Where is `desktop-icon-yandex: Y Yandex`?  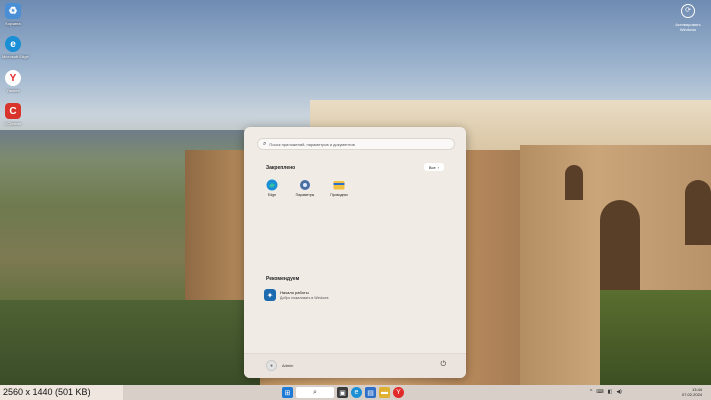
desktop-icon-yandex: Y Yandex is located at coordinates (13, 81).